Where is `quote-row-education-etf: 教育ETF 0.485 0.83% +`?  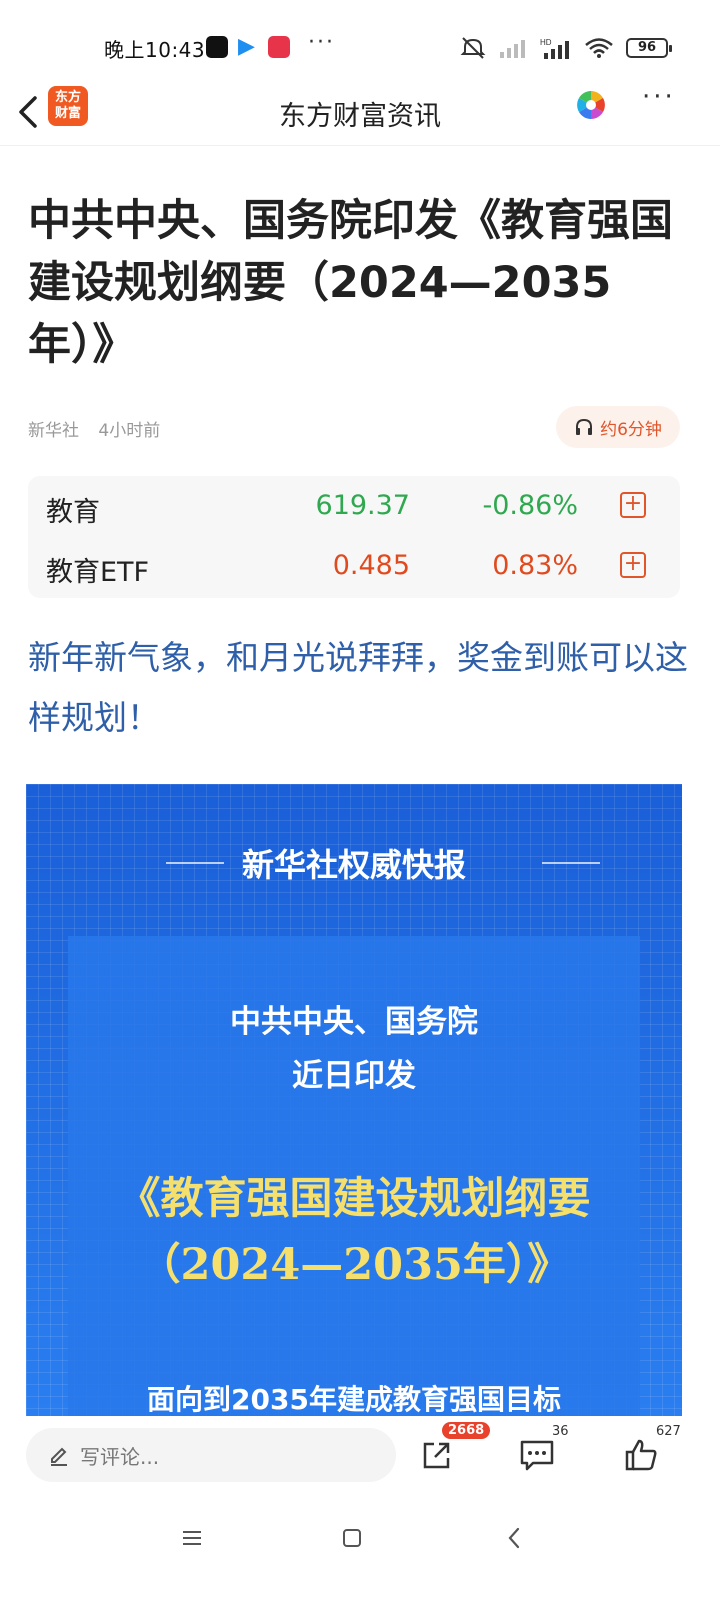 quote-row-education-etf: 教育ETF 0.485 0.83% + is located at coordinates (354, 566).